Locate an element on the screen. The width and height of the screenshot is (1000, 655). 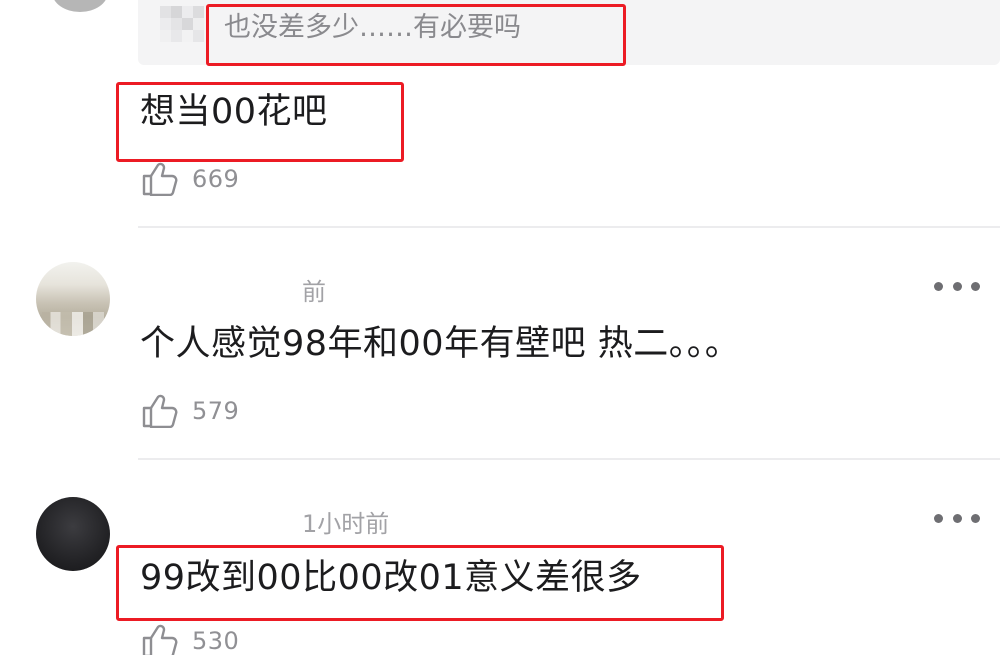
quoted-username-mosaic is located at coordinates (182, 24).